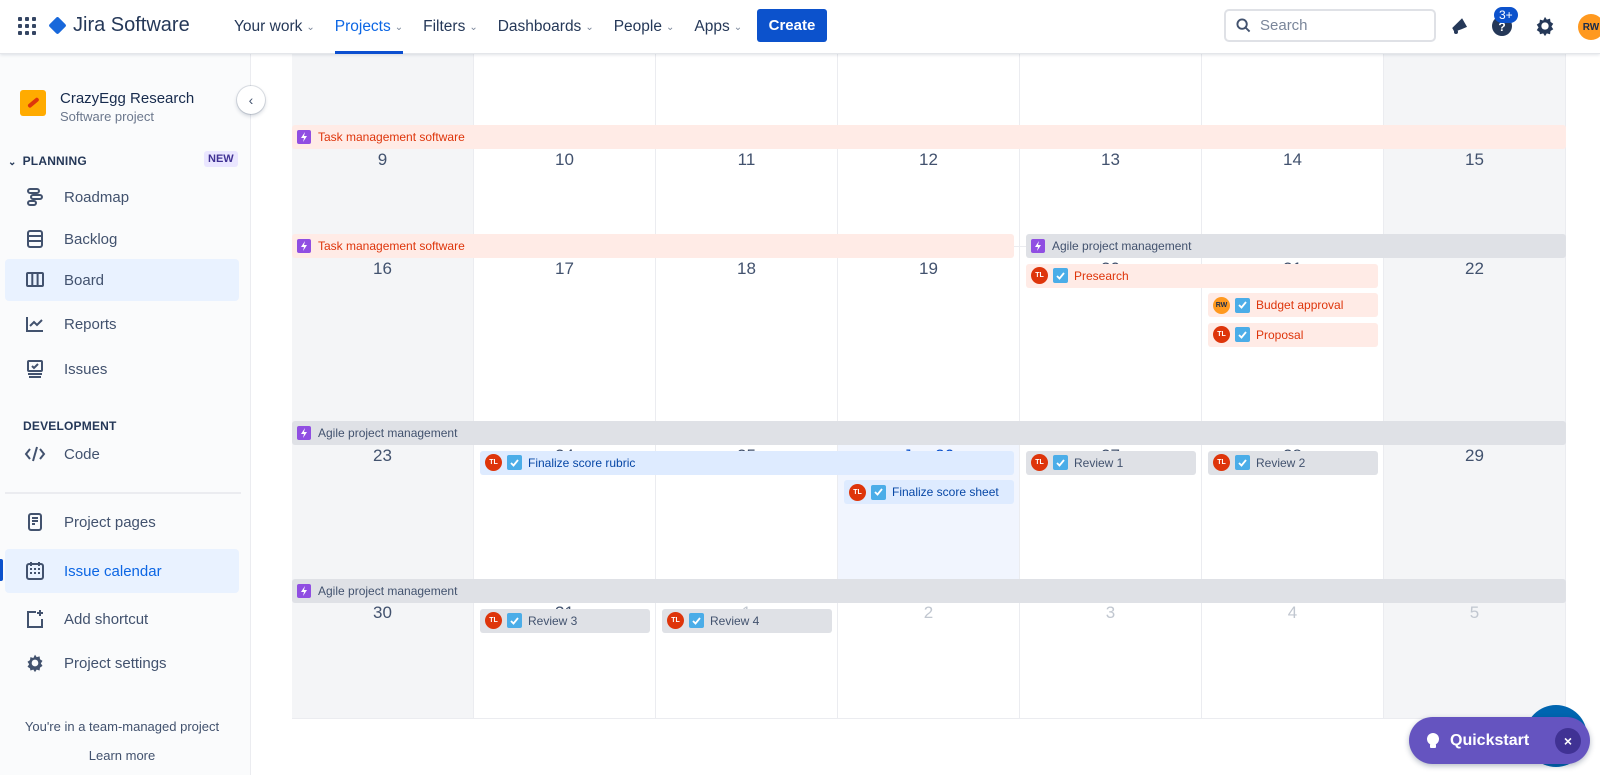 The height and width of the screenshot is (775, 1600). I want to click on sidebar-item-code: Code, so click(122, 454).